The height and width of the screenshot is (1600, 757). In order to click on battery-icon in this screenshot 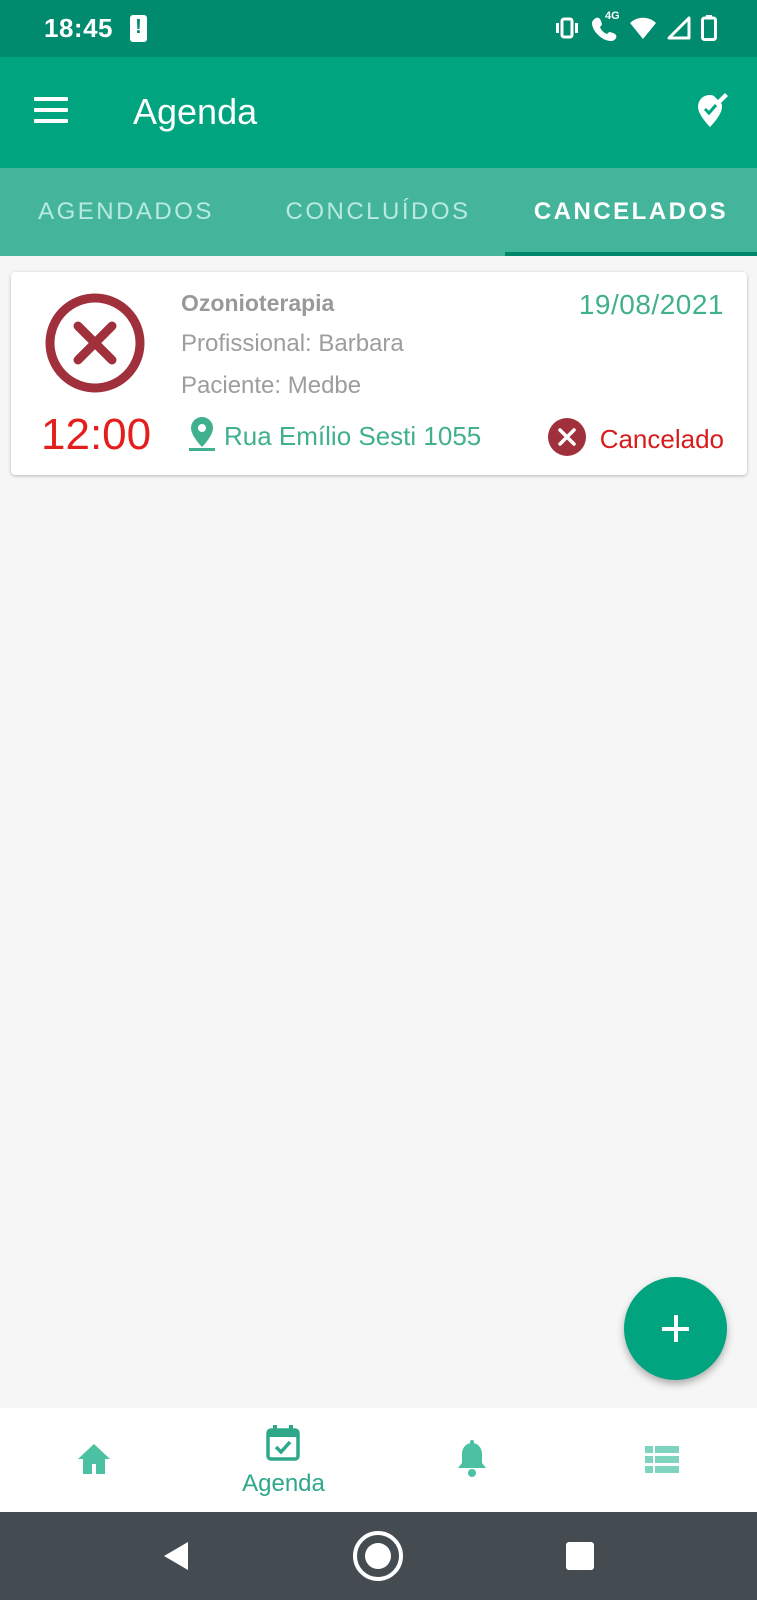, I will do `click(709, 30)`.